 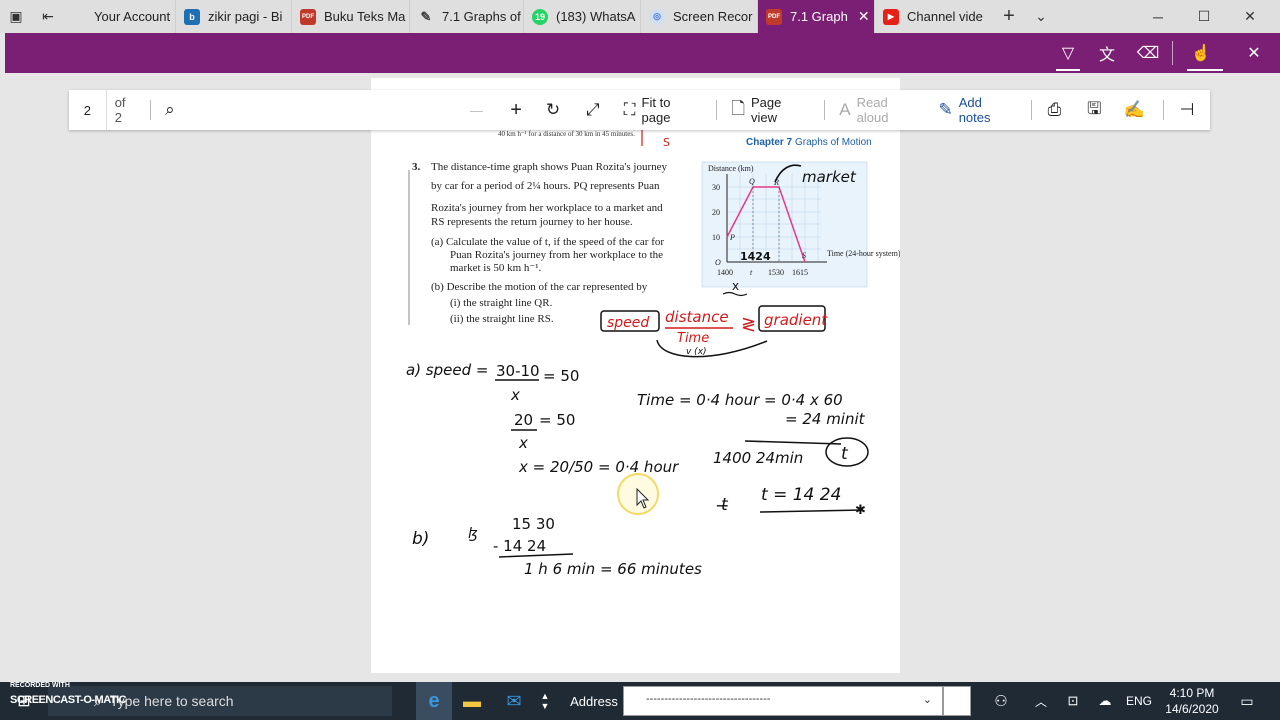 I want to click on print-button: ⎙, so click(x=1058, y=110).